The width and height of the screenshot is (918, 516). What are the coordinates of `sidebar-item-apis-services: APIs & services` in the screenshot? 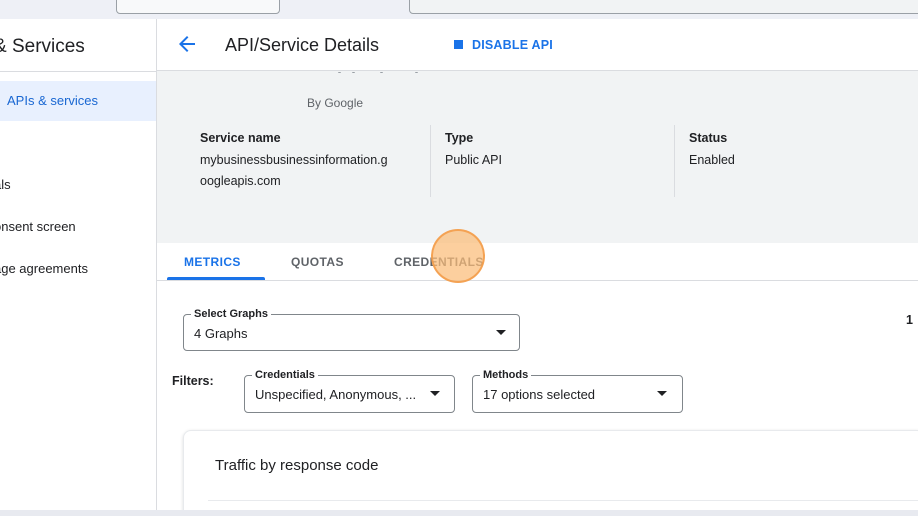 It's located at (78, 101).